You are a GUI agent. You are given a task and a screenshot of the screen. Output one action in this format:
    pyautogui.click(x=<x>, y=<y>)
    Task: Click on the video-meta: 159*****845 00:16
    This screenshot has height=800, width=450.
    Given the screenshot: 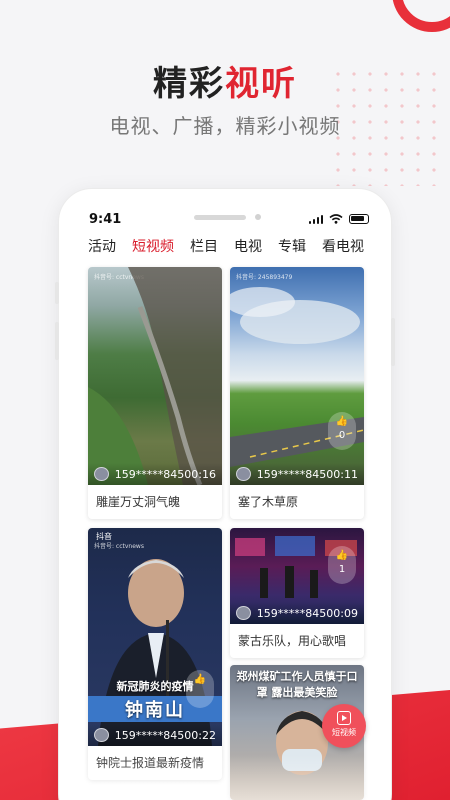 What is the action you would take?
    pyautogui.click(x=155, y=474)
    